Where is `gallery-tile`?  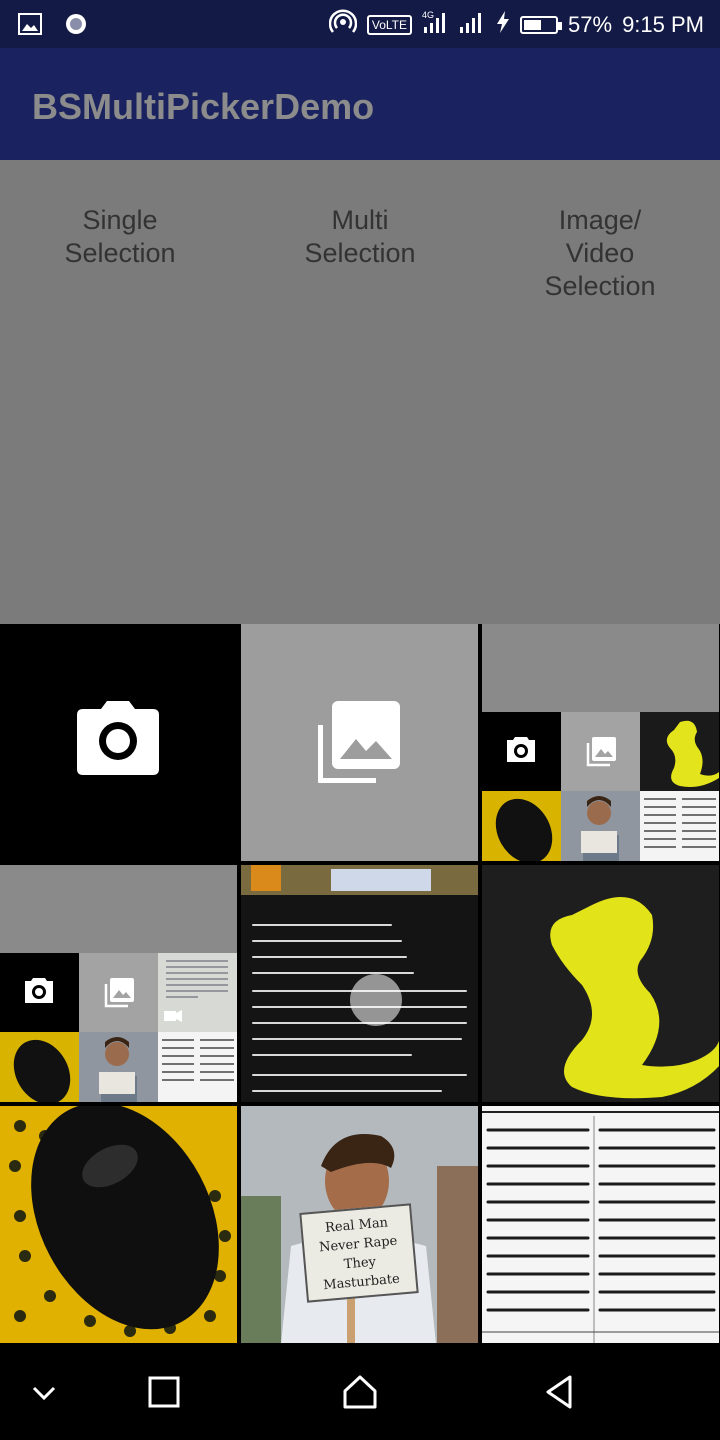
gallery-tile is located at coordinates (359, 742).